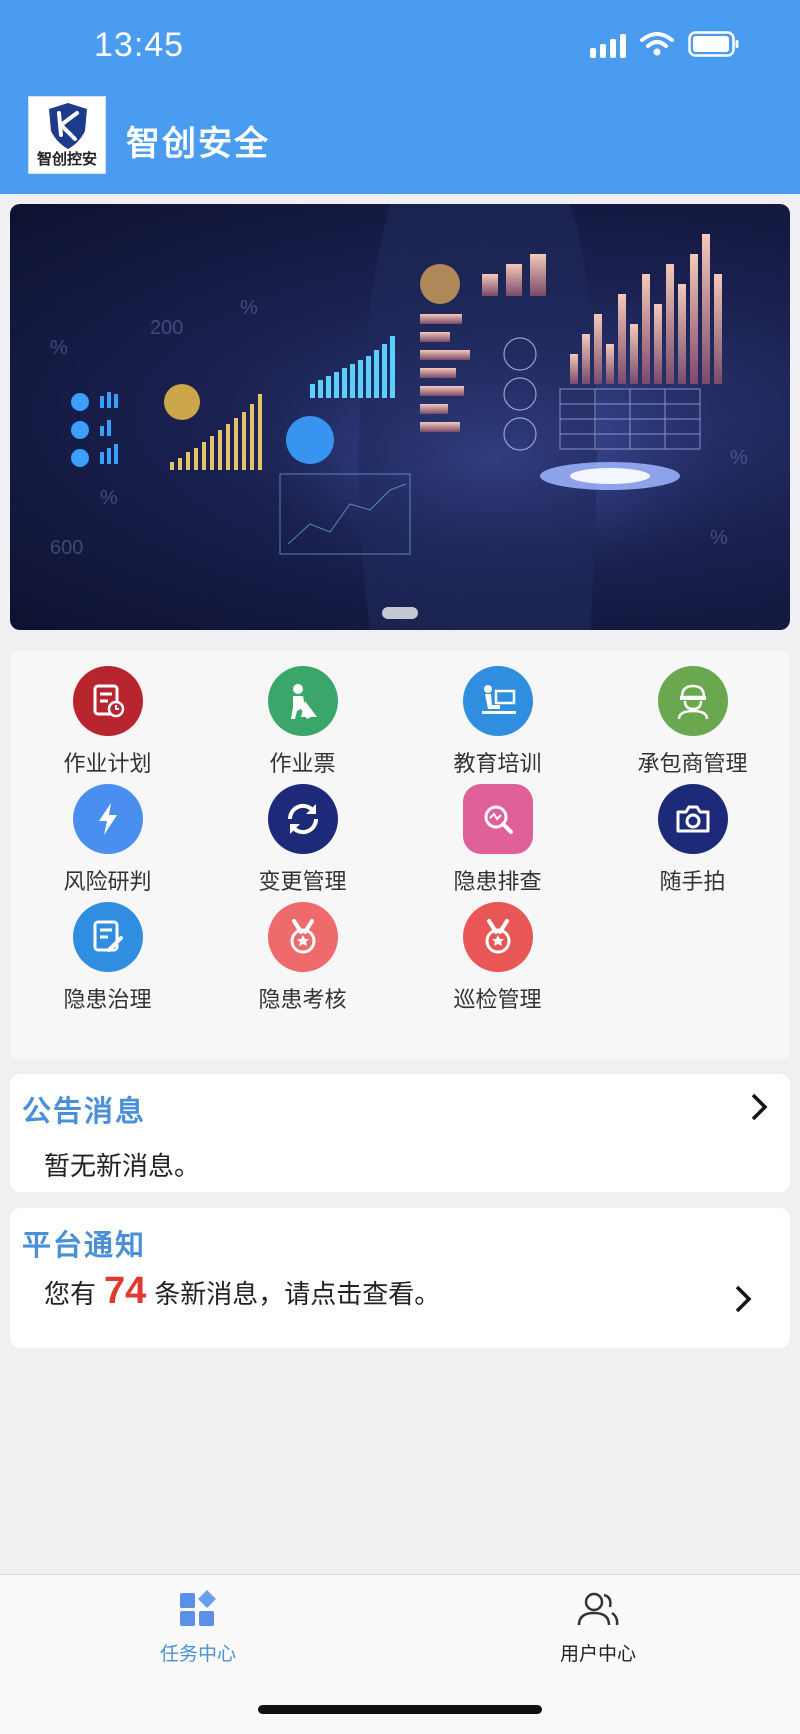 The width and height of the screenshot is (800, 1734). Describe the element at coordinates (400, 45) in the screenshot. I see `status-bar: 13:45` at that location.